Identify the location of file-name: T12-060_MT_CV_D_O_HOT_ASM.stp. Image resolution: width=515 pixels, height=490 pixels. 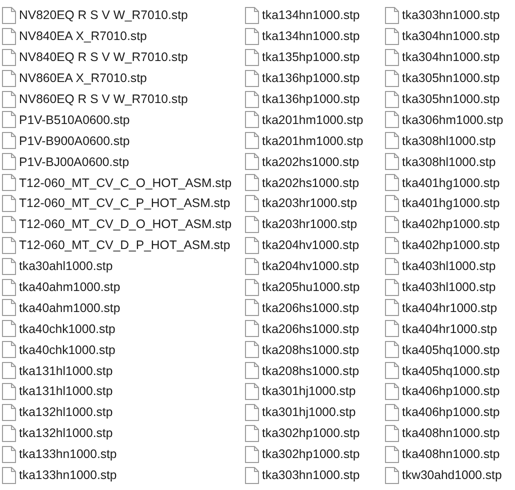
(125, 224).